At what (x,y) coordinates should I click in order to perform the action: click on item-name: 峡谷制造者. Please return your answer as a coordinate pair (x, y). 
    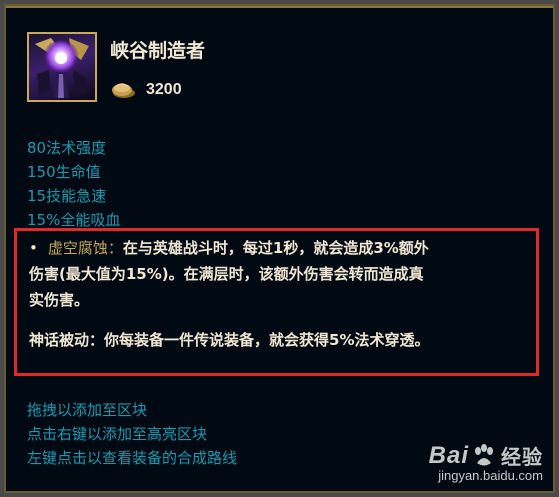
    Looking at the image, I should click on (158, 51).